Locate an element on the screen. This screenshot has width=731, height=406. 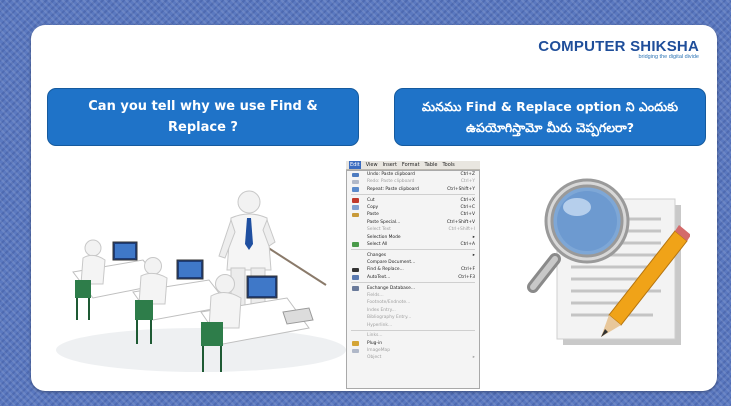
menu-item-shortcut: Ctrl+A is located at coordinates (468, 244).